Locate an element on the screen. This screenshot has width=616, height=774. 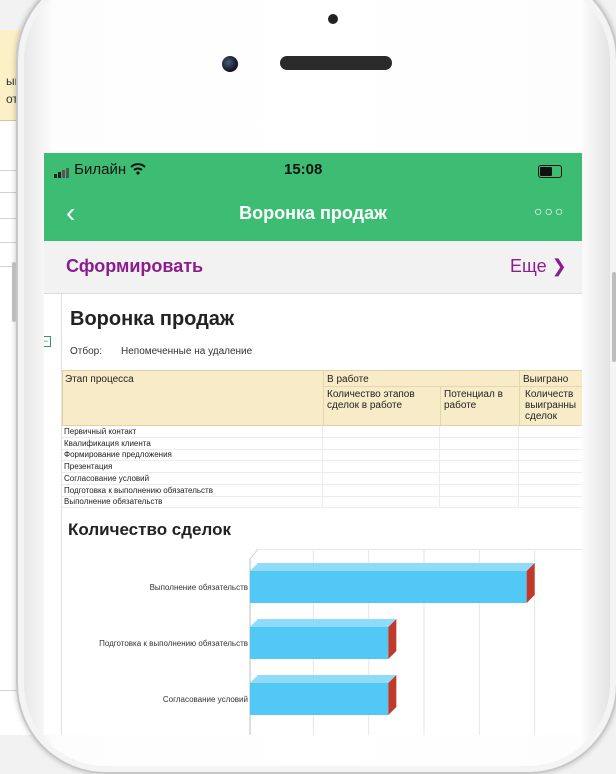
header-potential: Потенциал в работе is located at coordinates (473, 400).